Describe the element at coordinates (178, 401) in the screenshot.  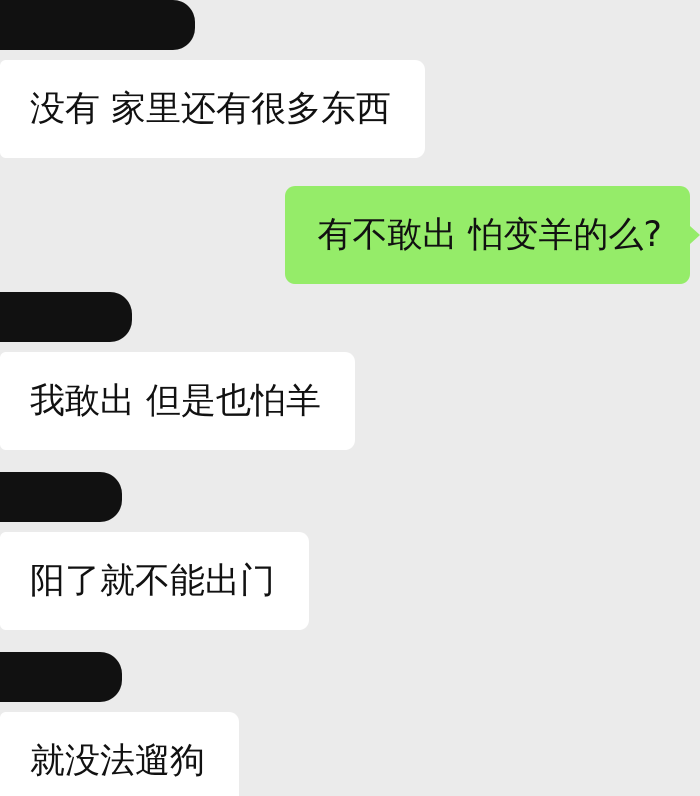
I see `message-bubble: 我敢出 但是也怕羊` at that location.